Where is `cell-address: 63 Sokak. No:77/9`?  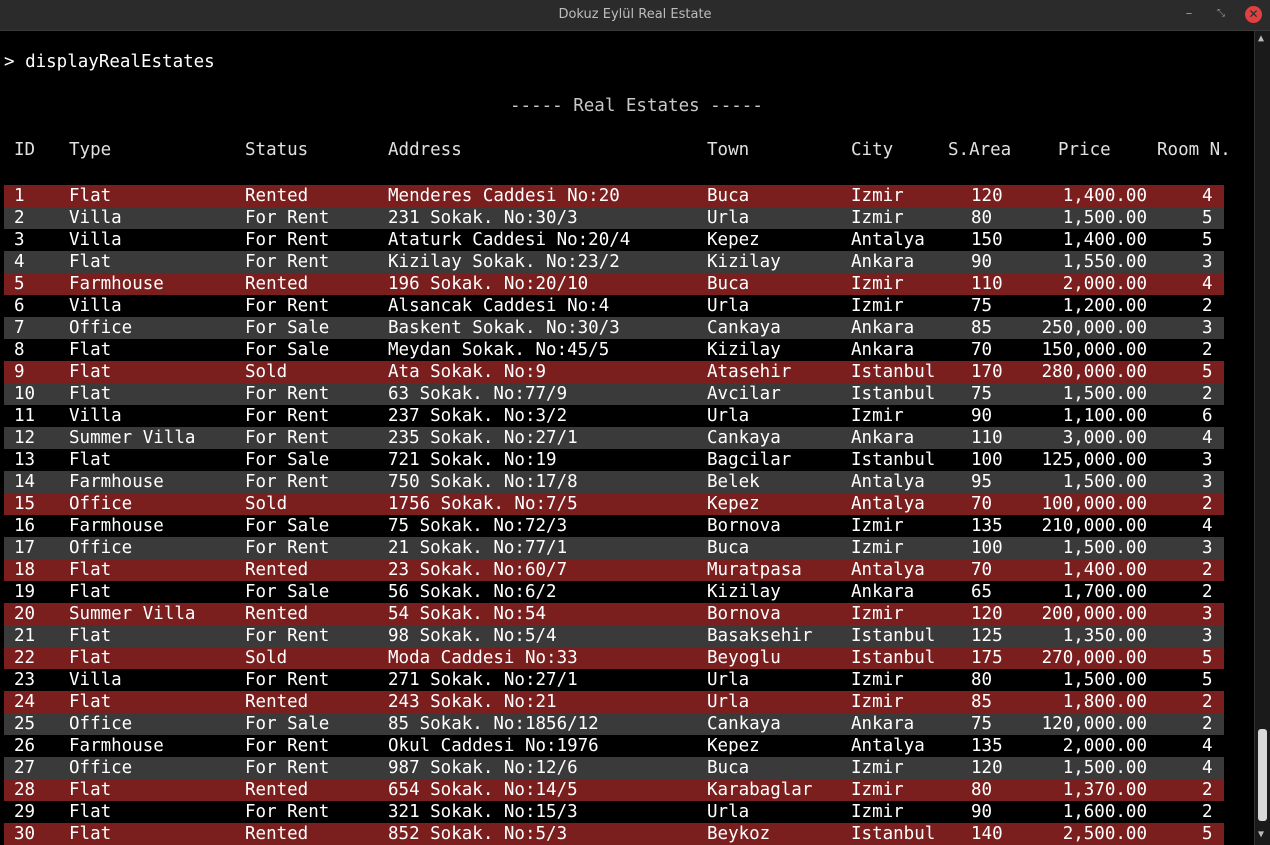
cell-address: 63 Sokak. No:77/9 is located at coordinates (478, 394).